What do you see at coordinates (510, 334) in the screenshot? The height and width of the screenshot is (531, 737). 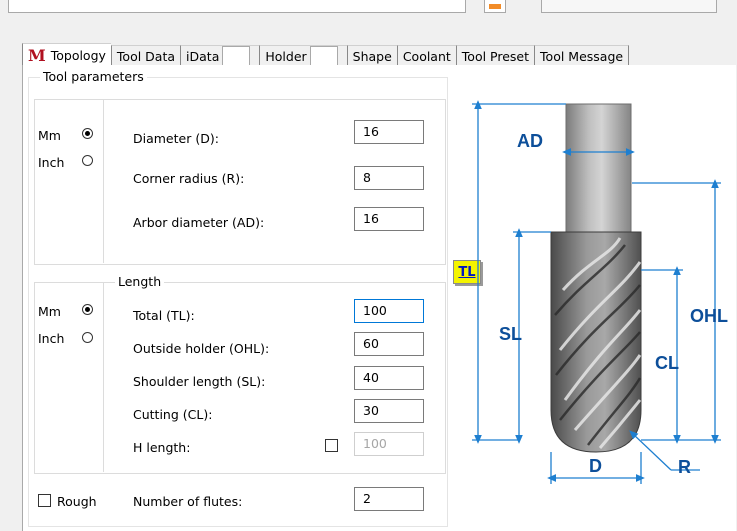 I see `label-sl: SL` at bounding box center [510, 334].